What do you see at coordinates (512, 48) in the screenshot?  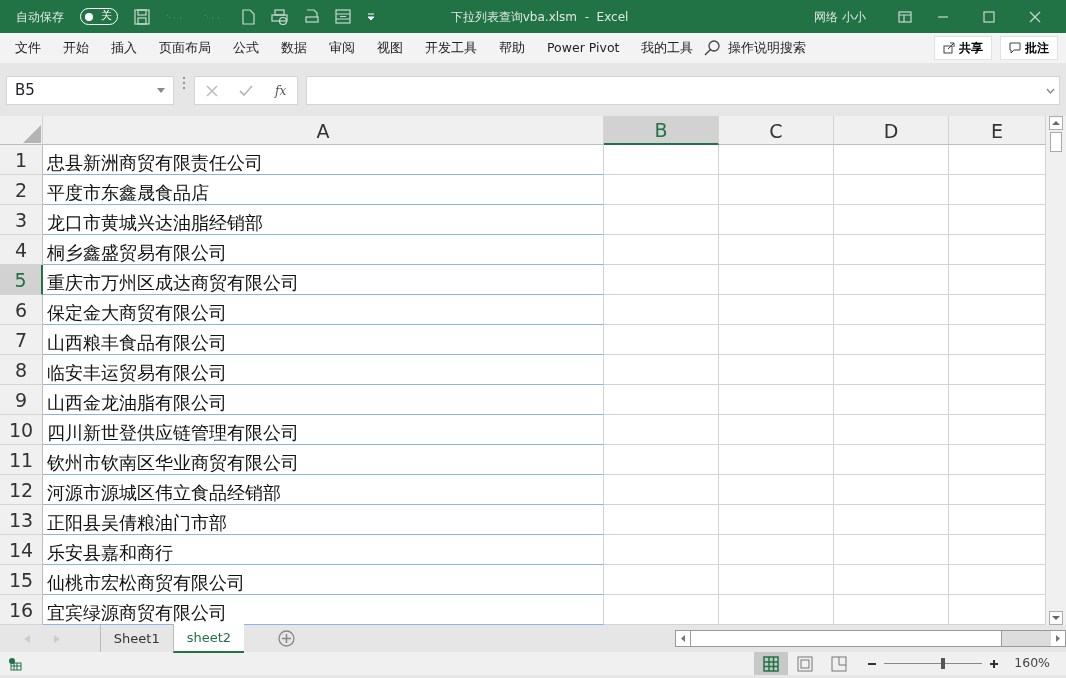 I see `ribbon-tab: 帮助` at bounding box center [512, 48].